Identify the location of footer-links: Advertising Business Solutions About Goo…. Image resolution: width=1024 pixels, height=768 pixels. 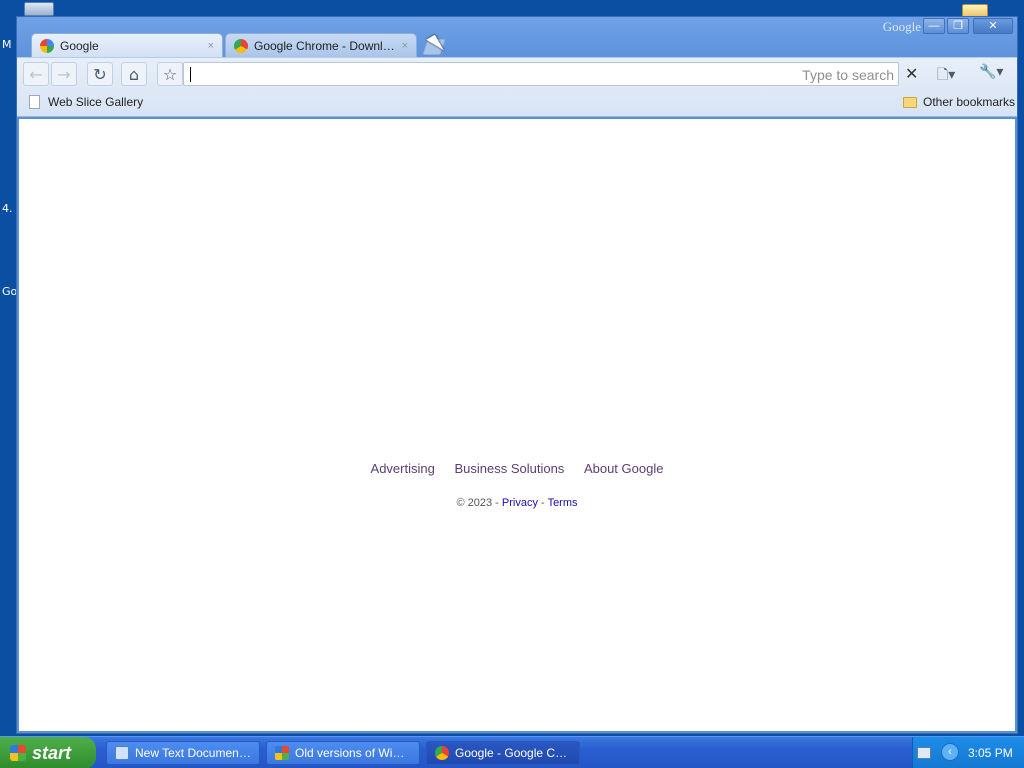
(517, 468).